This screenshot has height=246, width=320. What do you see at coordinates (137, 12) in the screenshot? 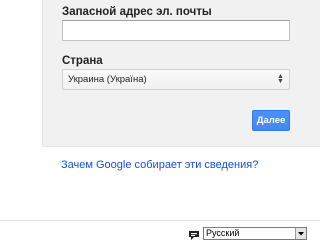
I see `backup-email-label: Запасной адрес эл. почты` at bounding box center [137, 12].